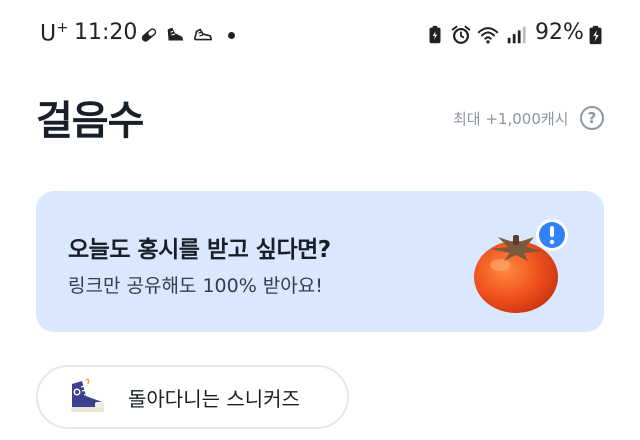  Describe the element at coordinates (90, 121) in the screenshot. I see `page-title: 걸음수` at that location.